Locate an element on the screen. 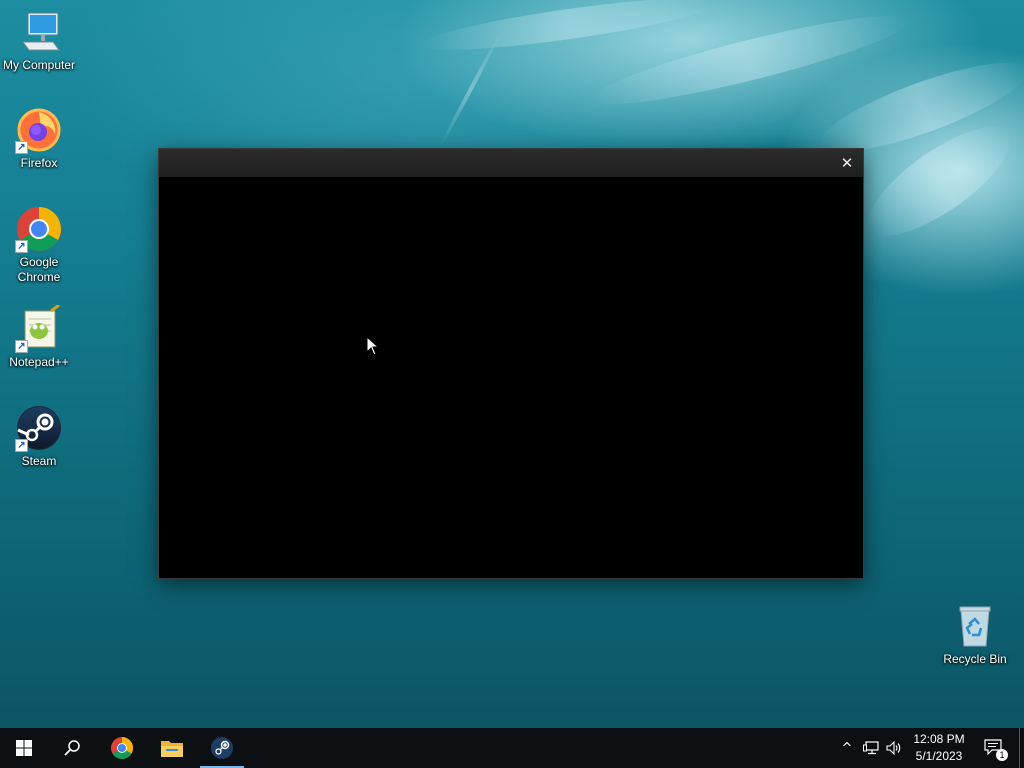 Image resolution: width=1024 pixels, height=768 pixels. close-icon: ✕ is located at coordinates (847, 163).